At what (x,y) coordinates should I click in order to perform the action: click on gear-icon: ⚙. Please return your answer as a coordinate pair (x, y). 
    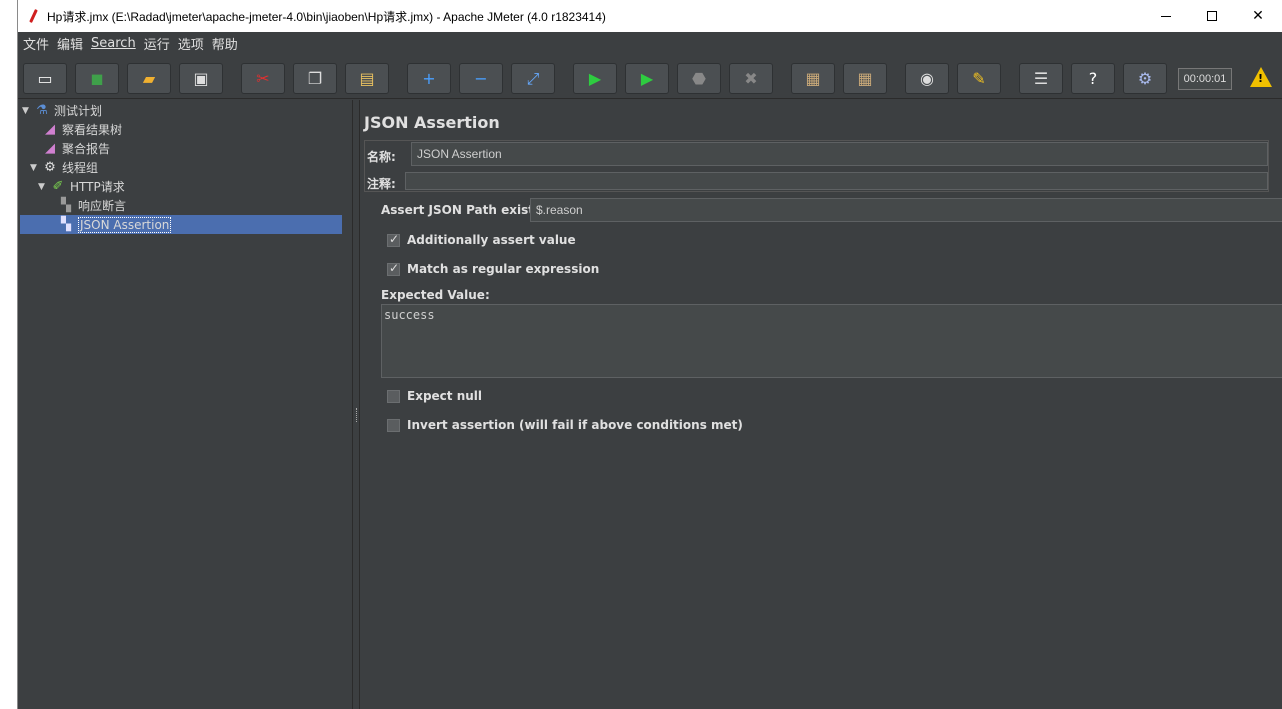
    Looking at the image, I should click on (50, 167).